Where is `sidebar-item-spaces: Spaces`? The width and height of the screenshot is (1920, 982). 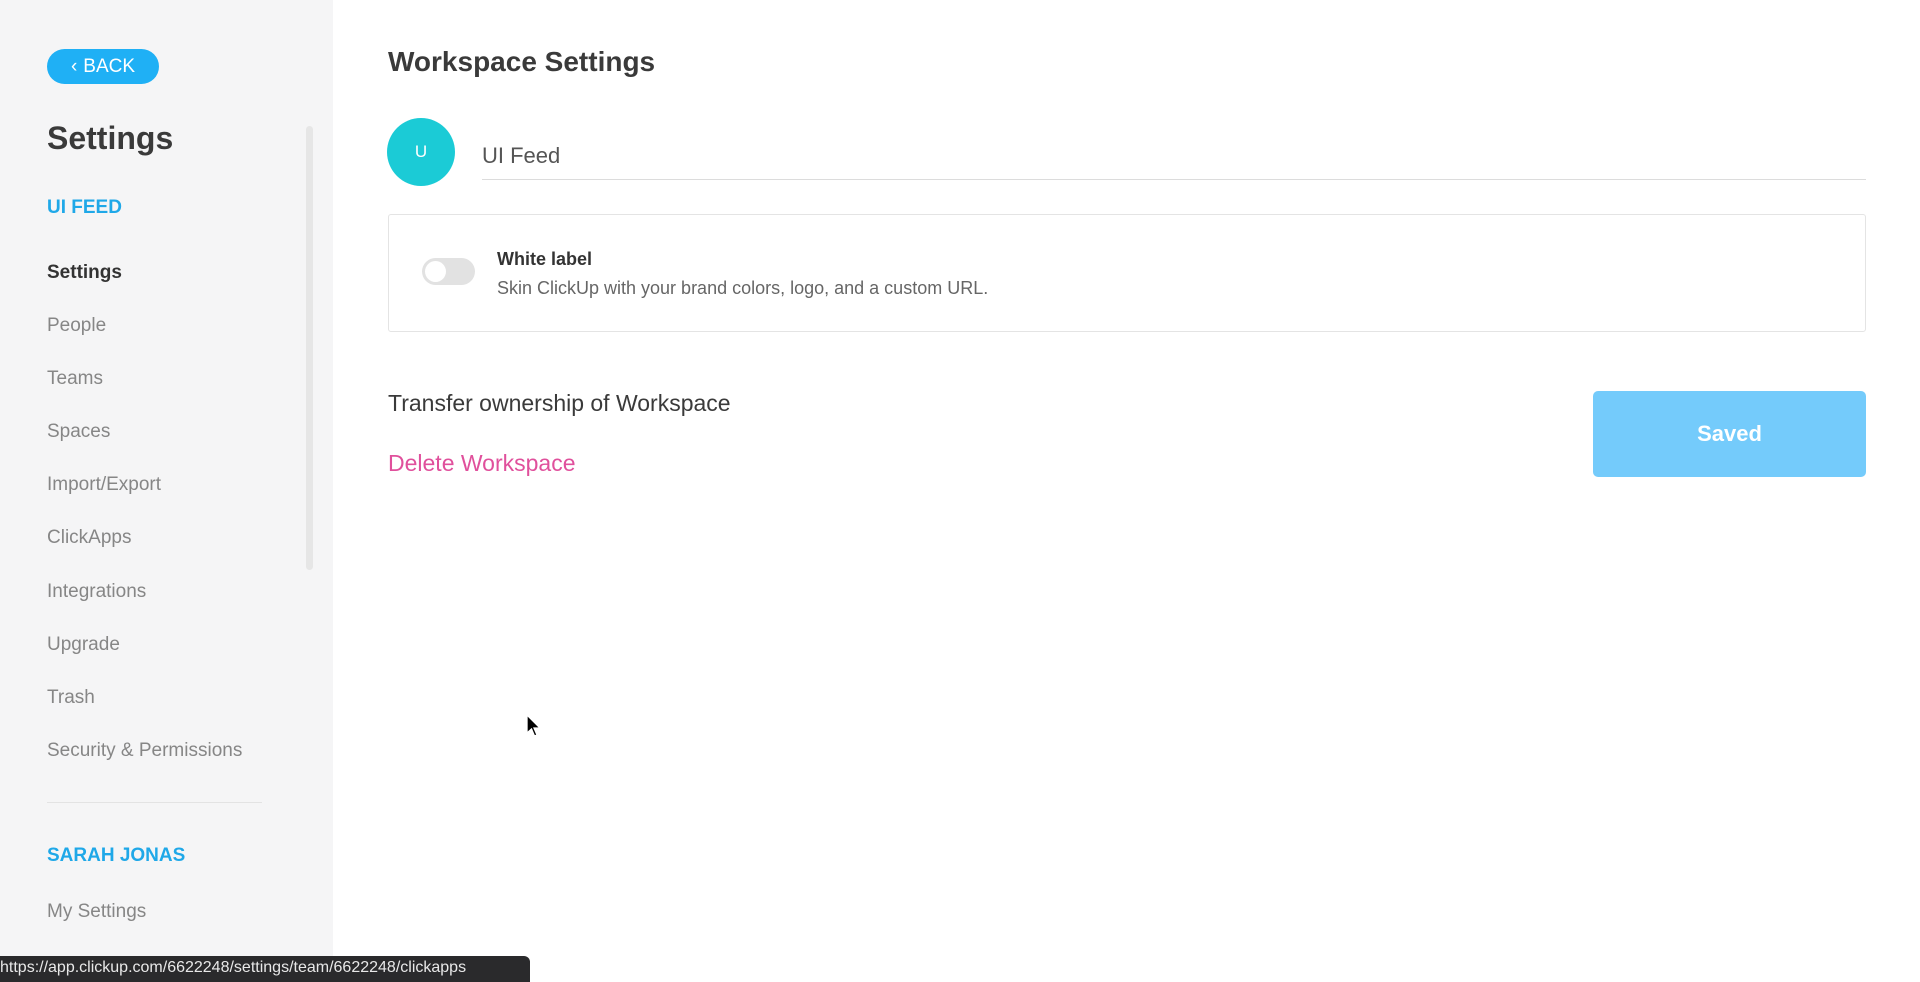
sidebar-item-spaces: Spaces is located at coordinates (78, 432).